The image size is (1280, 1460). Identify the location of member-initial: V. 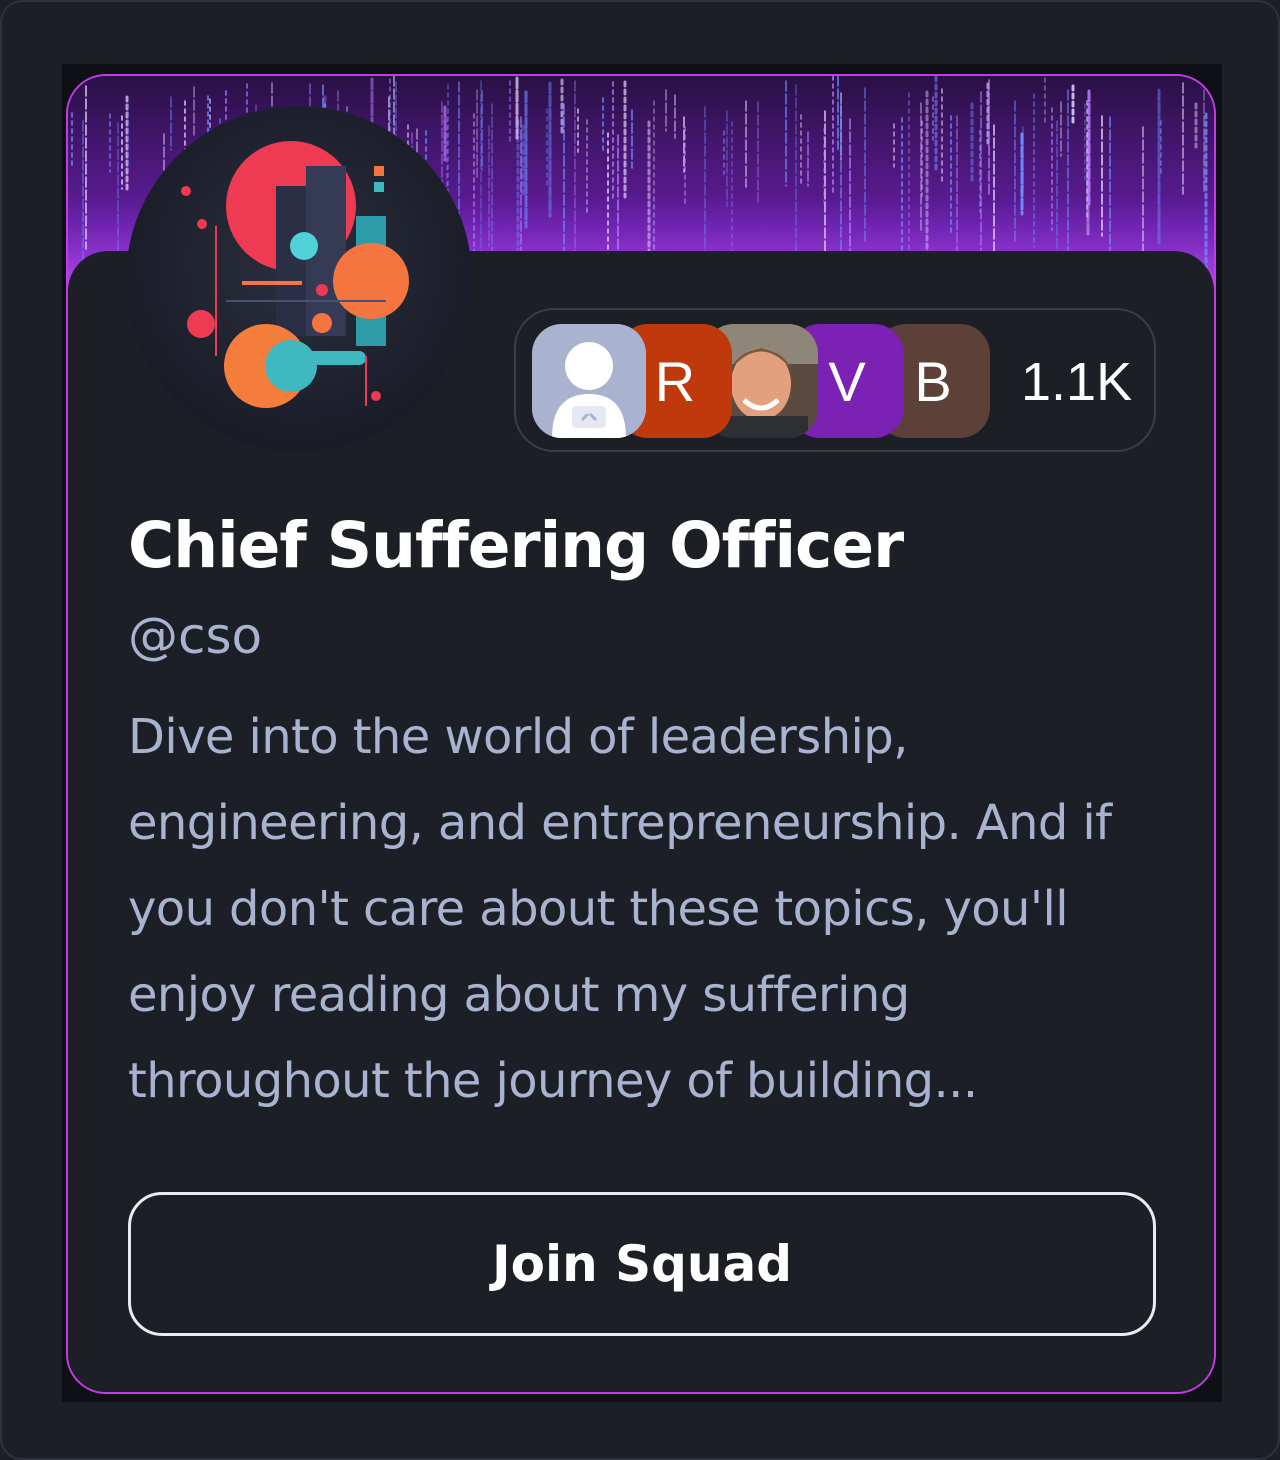
(847, 381).